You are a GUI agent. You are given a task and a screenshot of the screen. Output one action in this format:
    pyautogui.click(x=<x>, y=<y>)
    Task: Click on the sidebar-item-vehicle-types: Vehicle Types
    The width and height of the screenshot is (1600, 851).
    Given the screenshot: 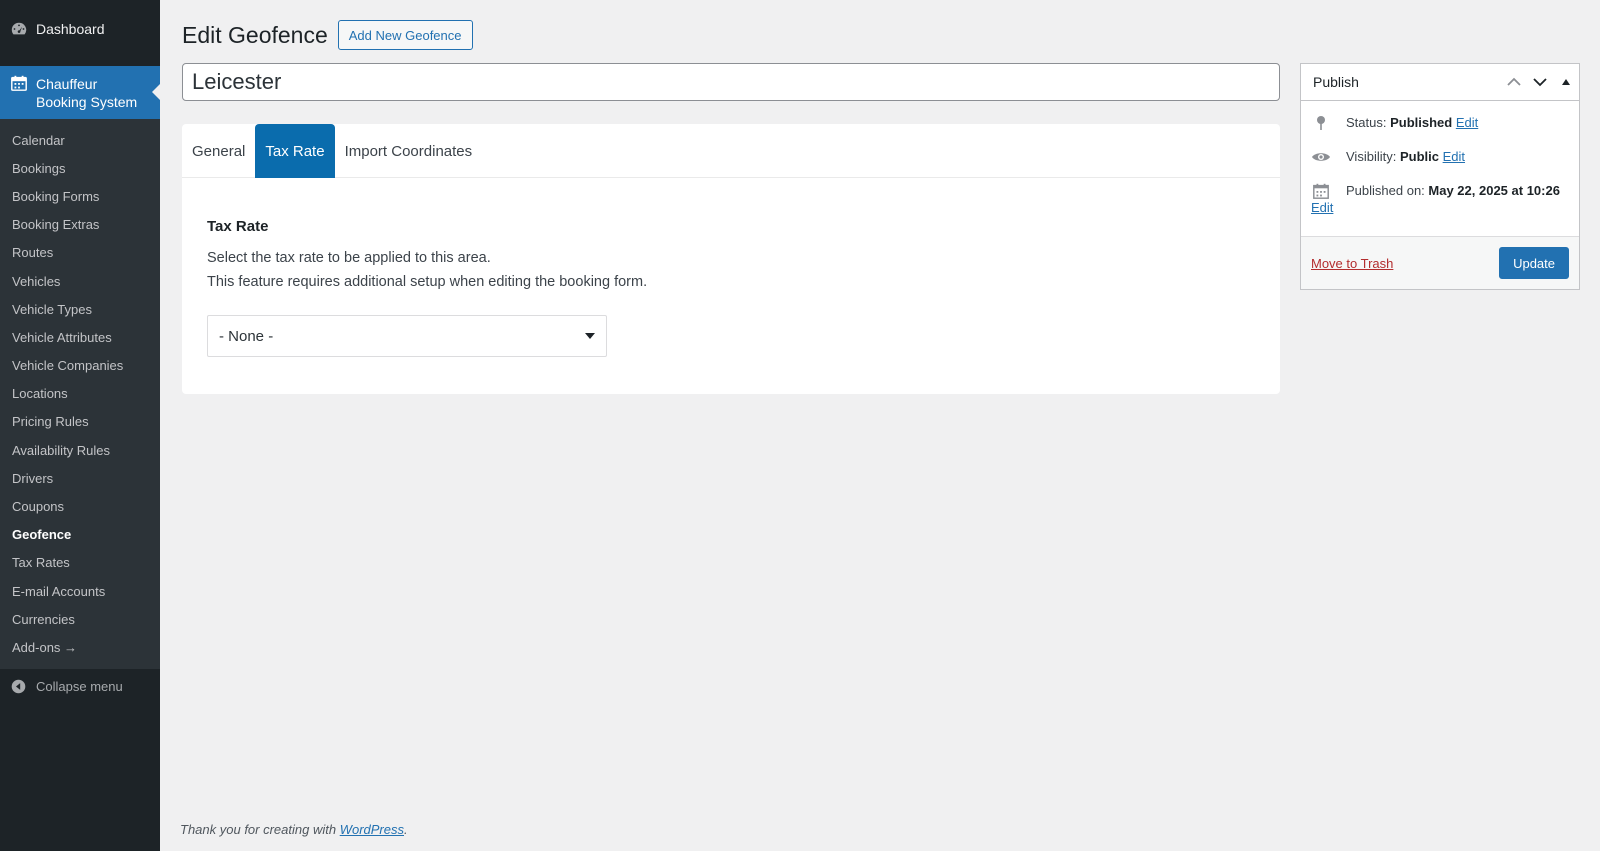 What is the action you would take?
    pyautogui.click(x=80, y=309)
    